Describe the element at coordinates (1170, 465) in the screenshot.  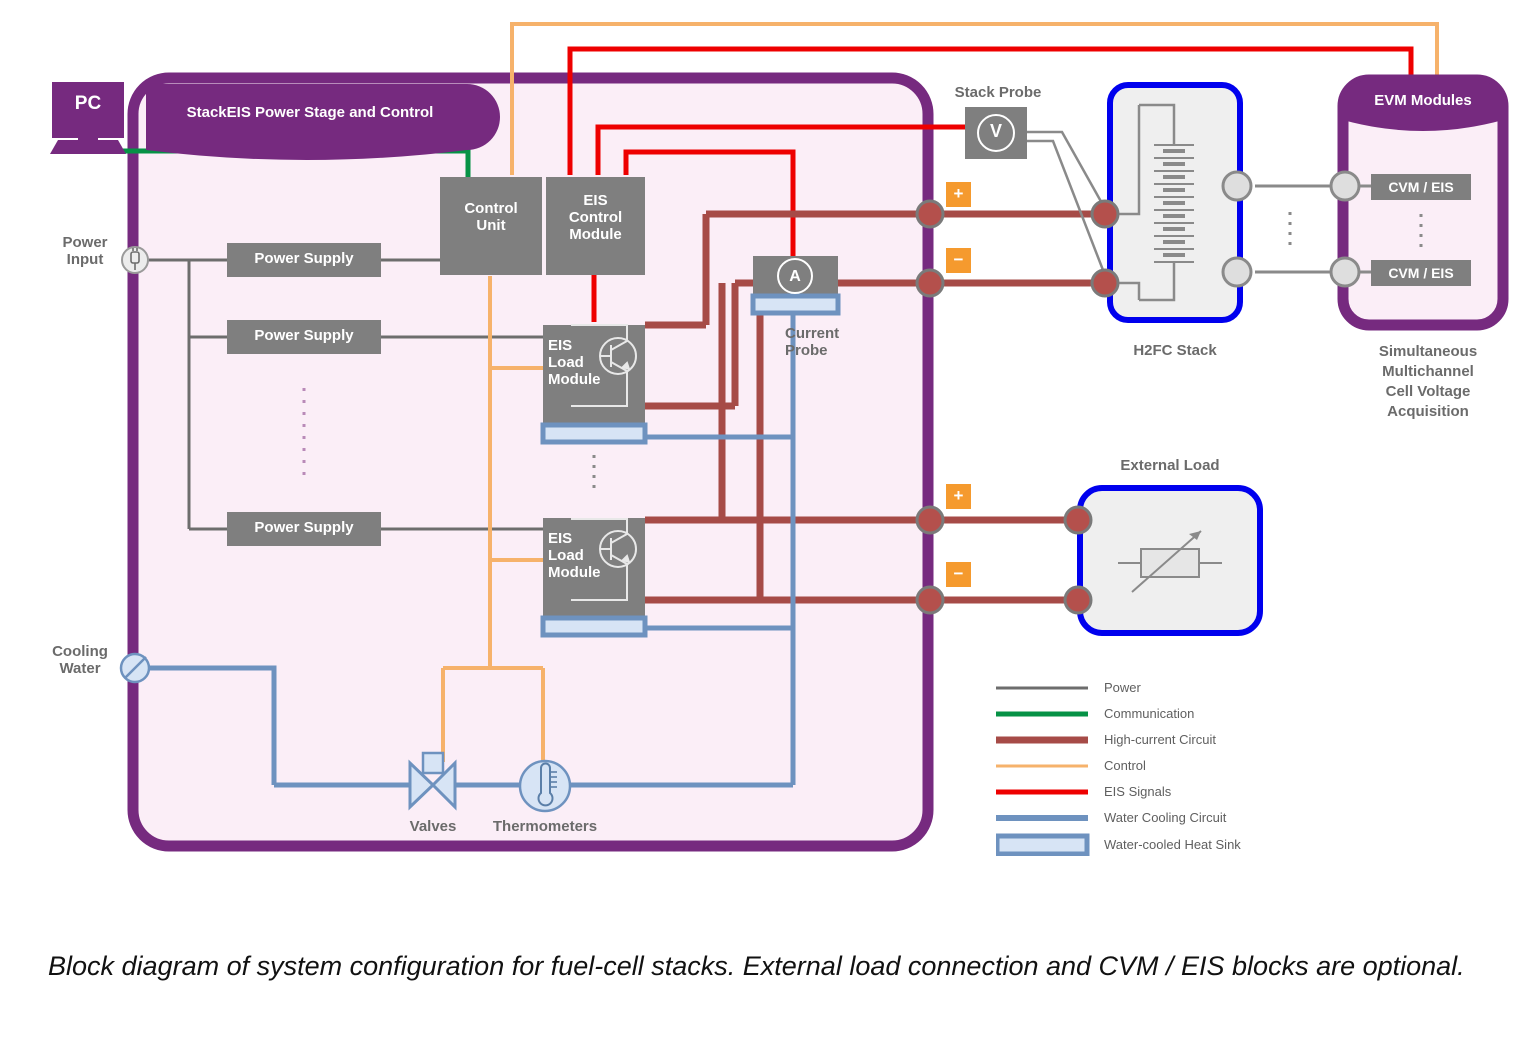
I see `external-load-label: External Load` at that location.